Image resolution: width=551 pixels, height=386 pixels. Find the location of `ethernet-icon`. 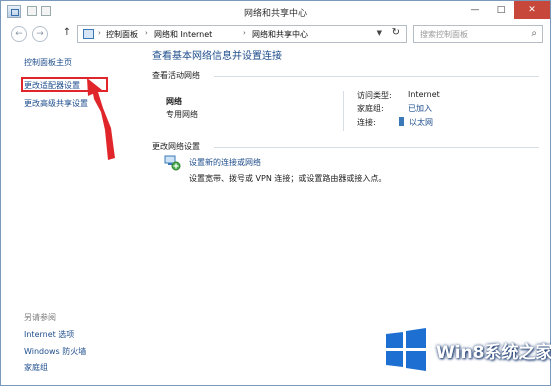

ethernet-icon is located at coordinates (401, 121).